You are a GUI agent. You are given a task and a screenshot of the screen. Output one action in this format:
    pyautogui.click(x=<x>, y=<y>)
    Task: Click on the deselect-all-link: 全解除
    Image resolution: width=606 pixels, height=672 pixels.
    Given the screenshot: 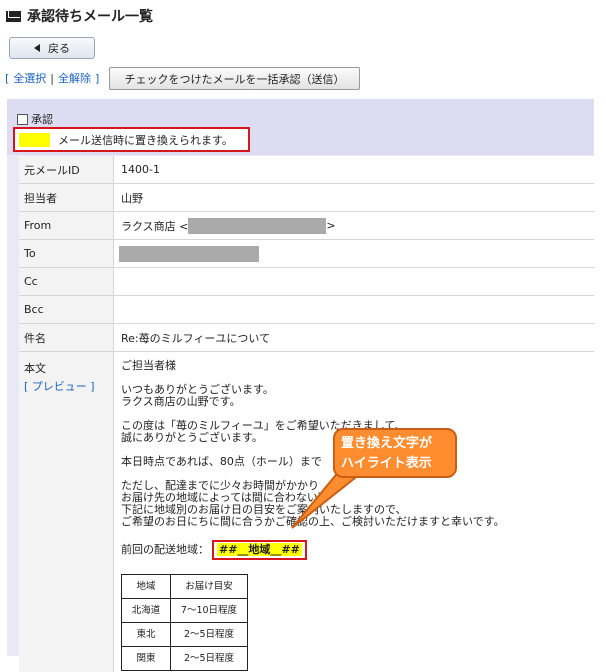 What is the action you would take?
    pyautogui.click(x=74, y=78)
    